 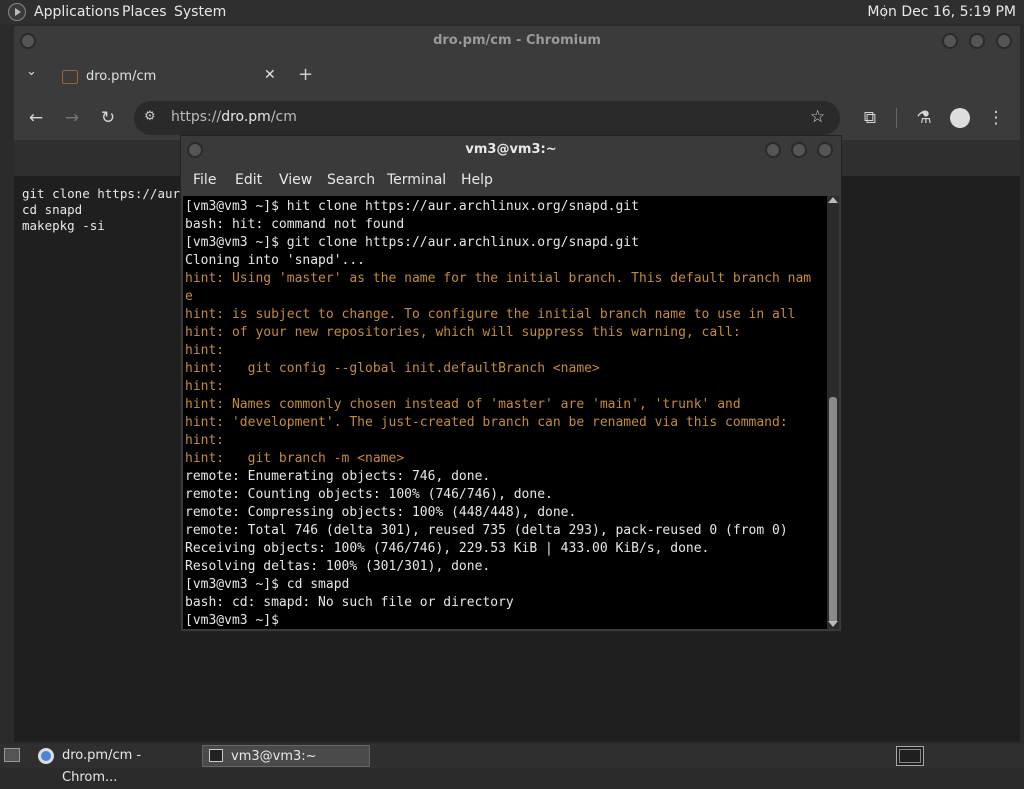 What do you see at coordinates (950, 41) in the screenshot?
I see `minimize-button` at bounding box center [950, 41].